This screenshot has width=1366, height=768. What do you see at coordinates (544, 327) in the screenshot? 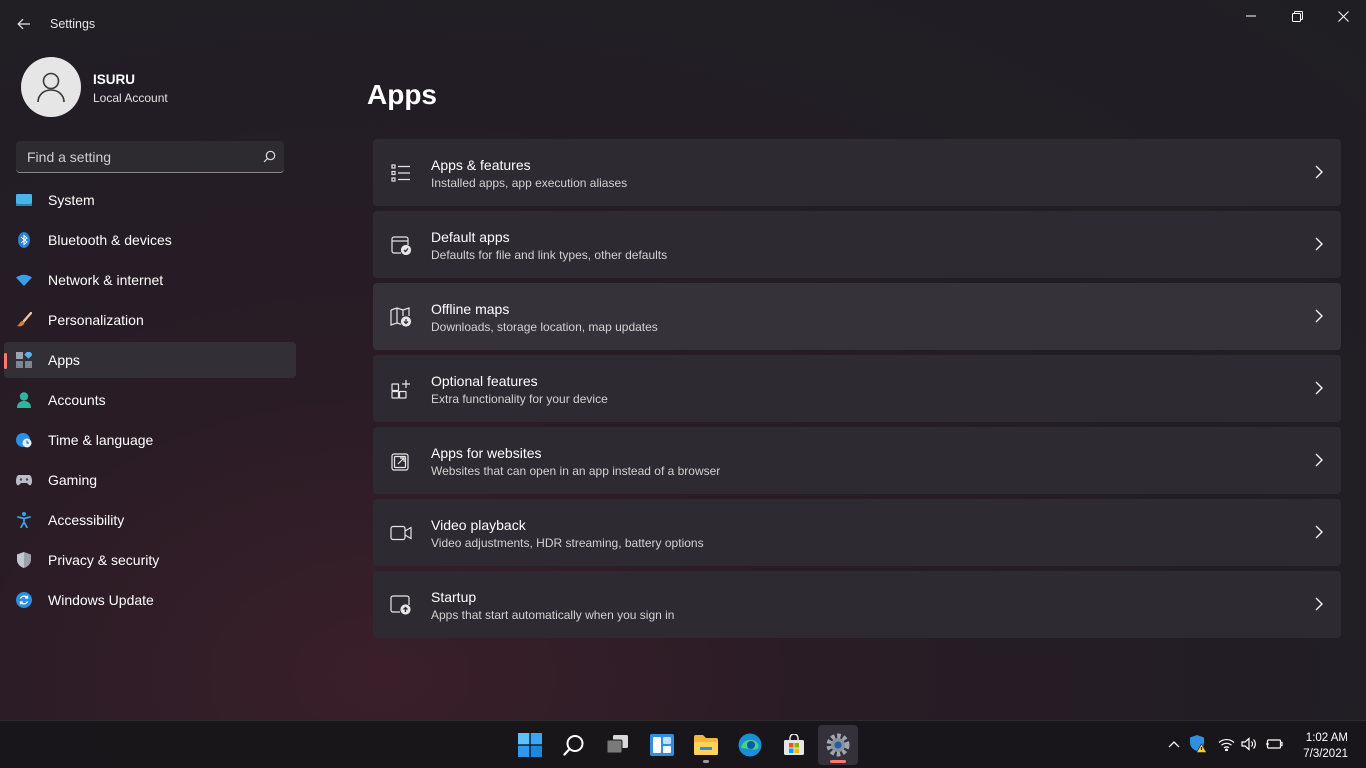
I see `card-subtitle: Downloads, storage location, map updates` at bounding box center [544, 327].